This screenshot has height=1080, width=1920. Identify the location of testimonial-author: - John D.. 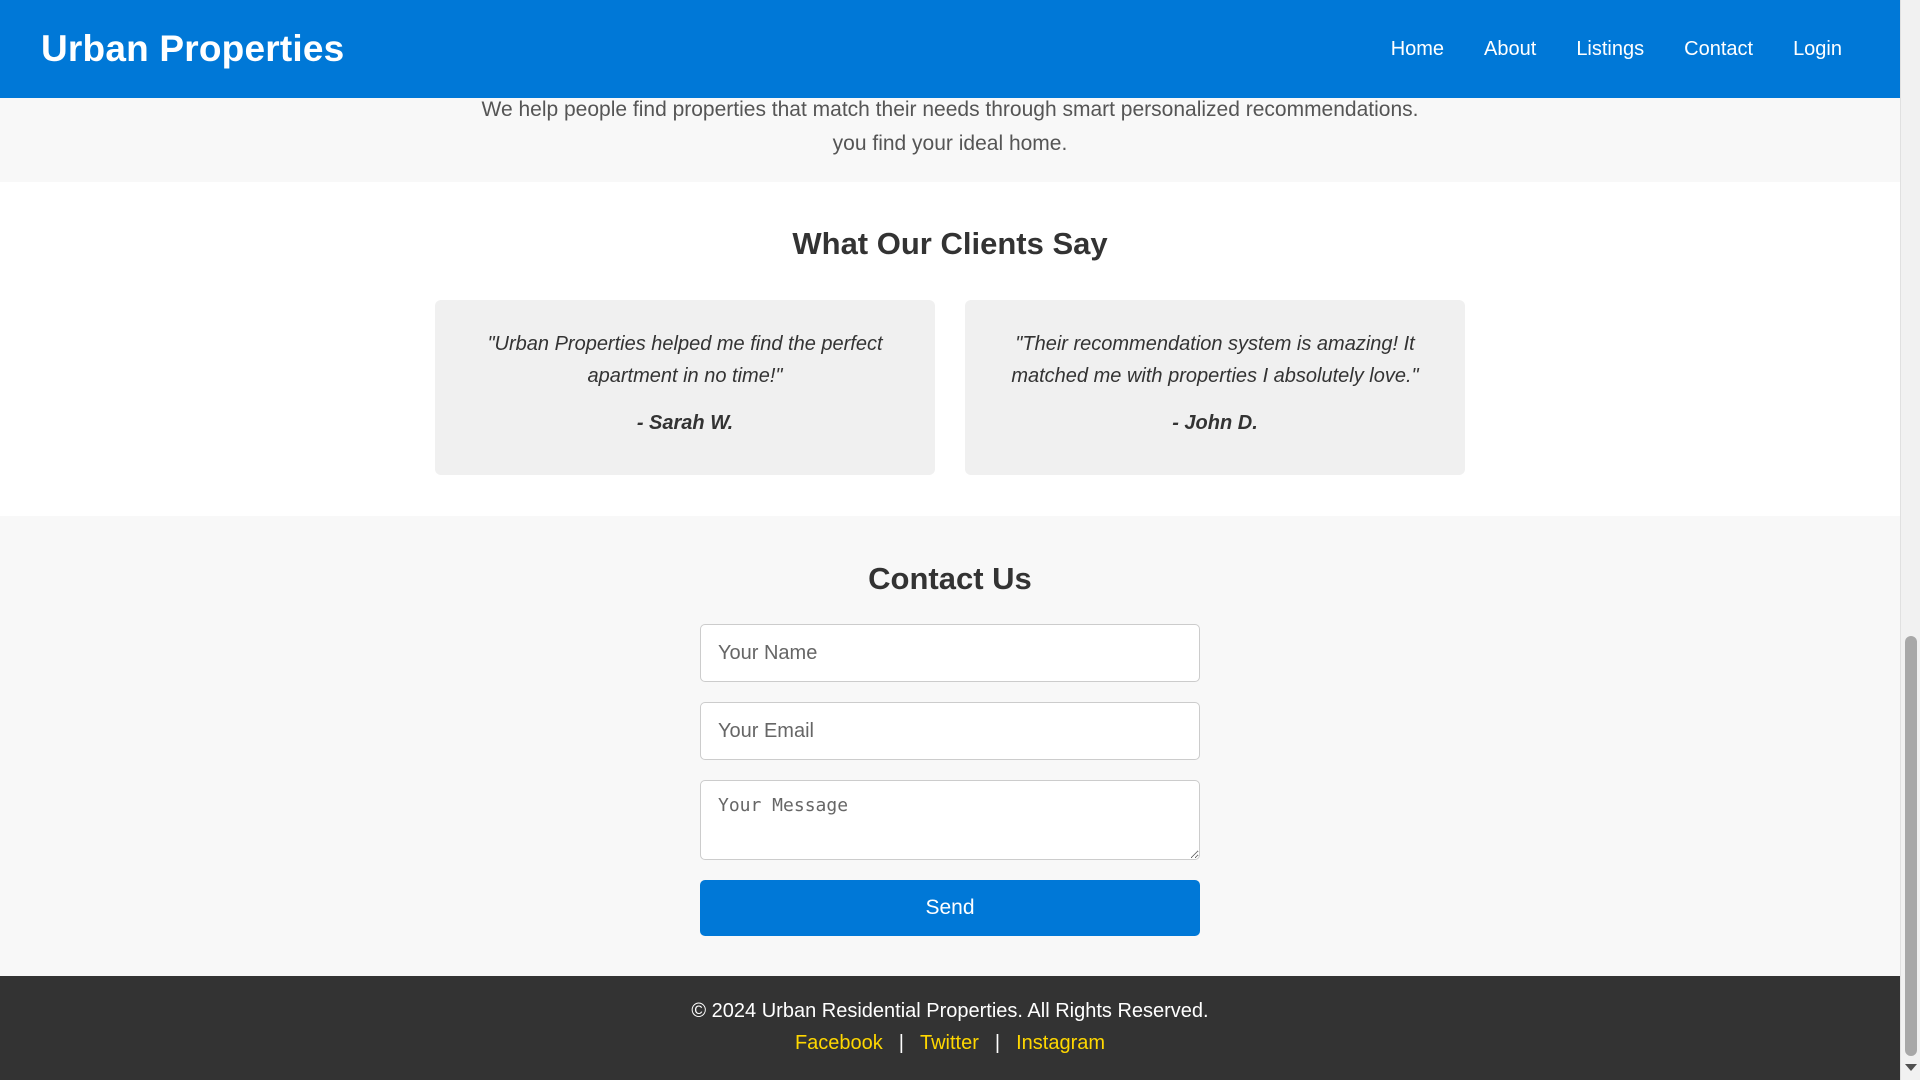
(1215, 423).